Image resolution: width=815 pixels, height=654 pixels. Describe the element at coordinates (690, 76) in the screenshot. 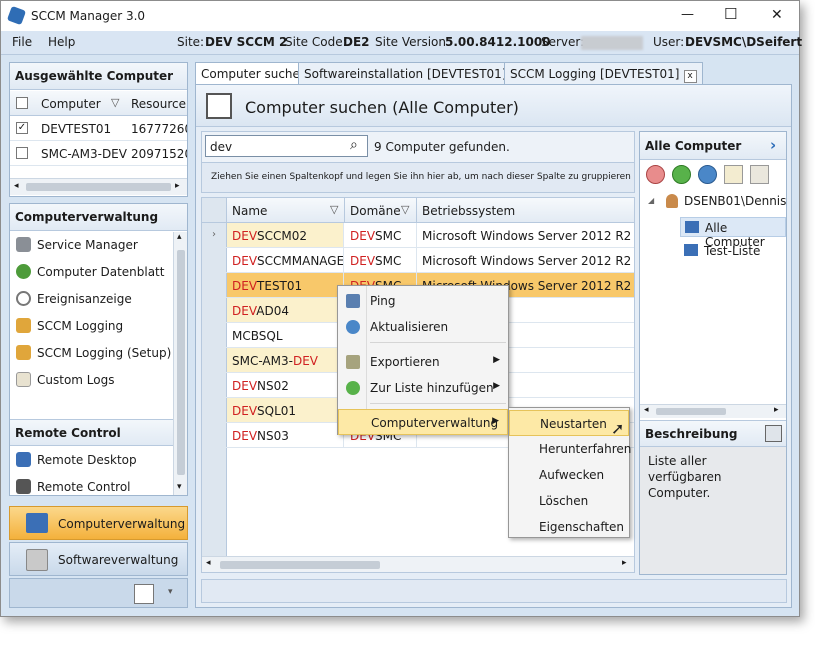

I see `close-tab-icon: x` at that location.